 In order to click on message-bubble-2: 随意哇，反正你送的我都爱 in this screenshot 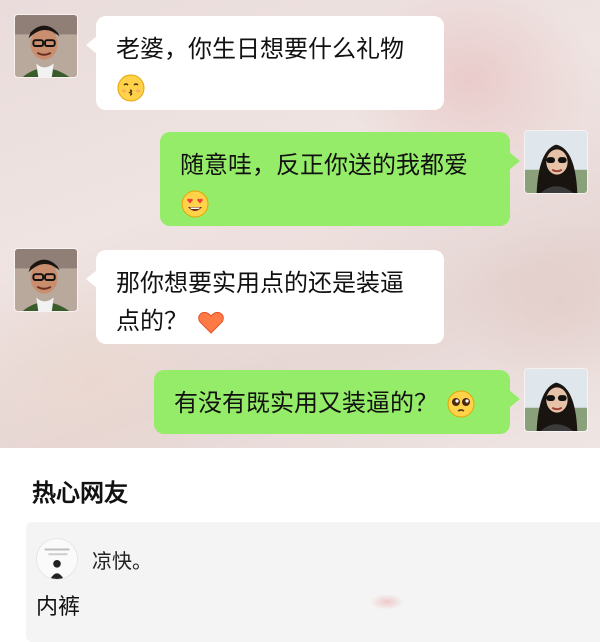, I will do `click(340, 179)`.